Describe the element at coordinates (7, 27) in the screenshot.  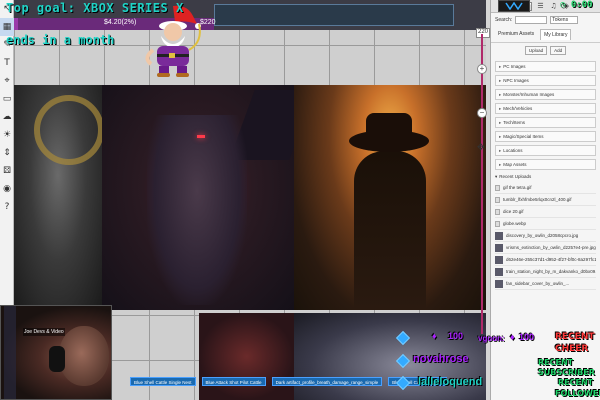
I see `map-tool-icon: ▦` at that location.